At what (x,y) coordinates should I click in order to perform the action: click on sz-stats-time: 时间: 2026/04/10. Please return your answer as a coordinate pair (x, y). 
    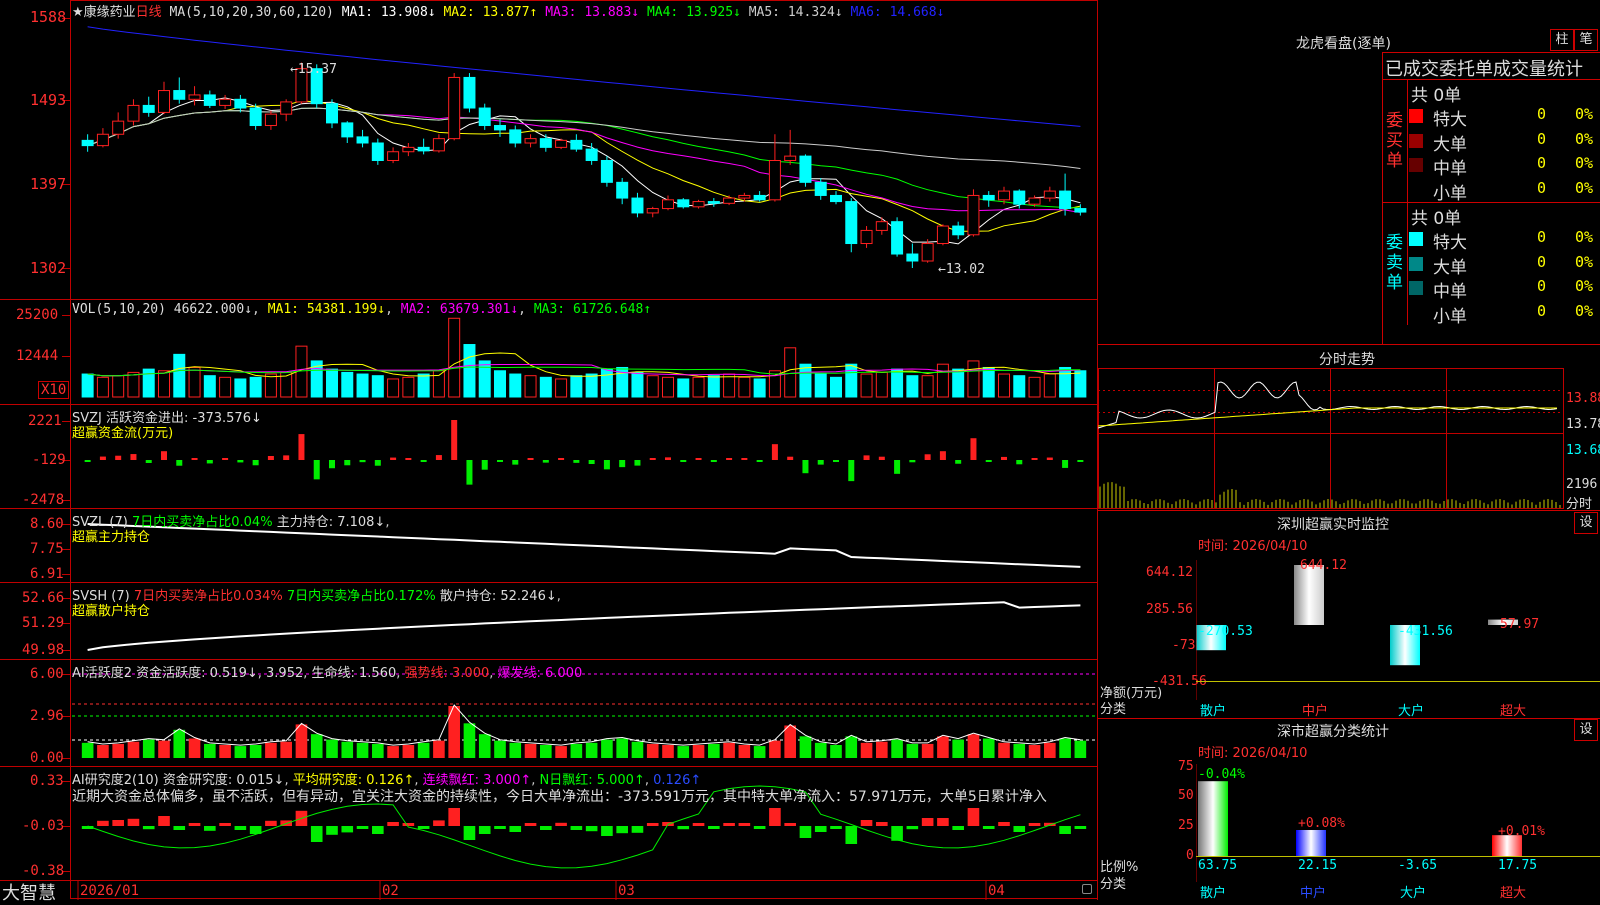
    Looking at the image, I should click on (1253, 753).